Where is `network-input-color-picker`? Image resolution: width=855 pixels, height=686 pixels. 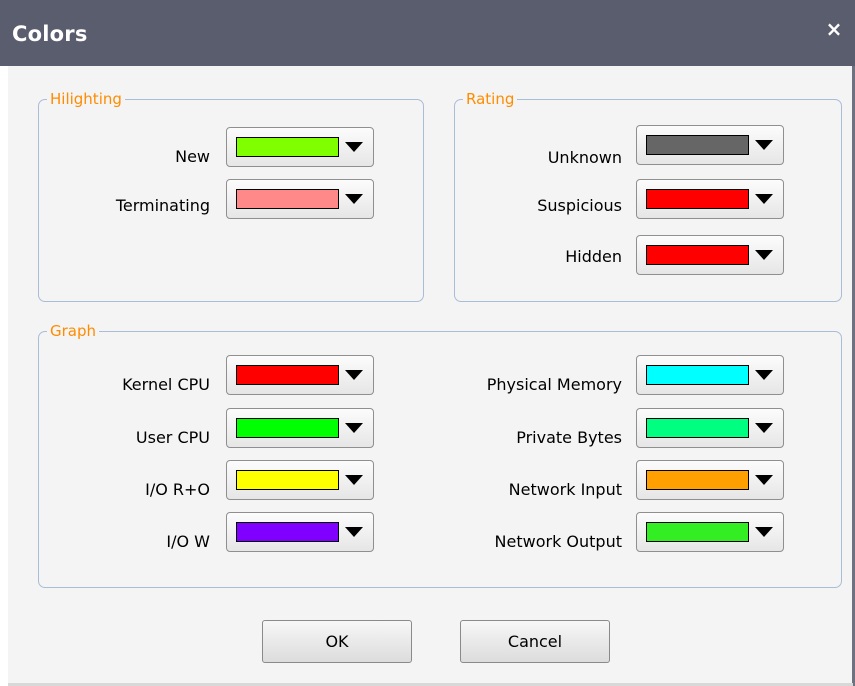 network-input-color-picker is located at coordinates (710, 480).